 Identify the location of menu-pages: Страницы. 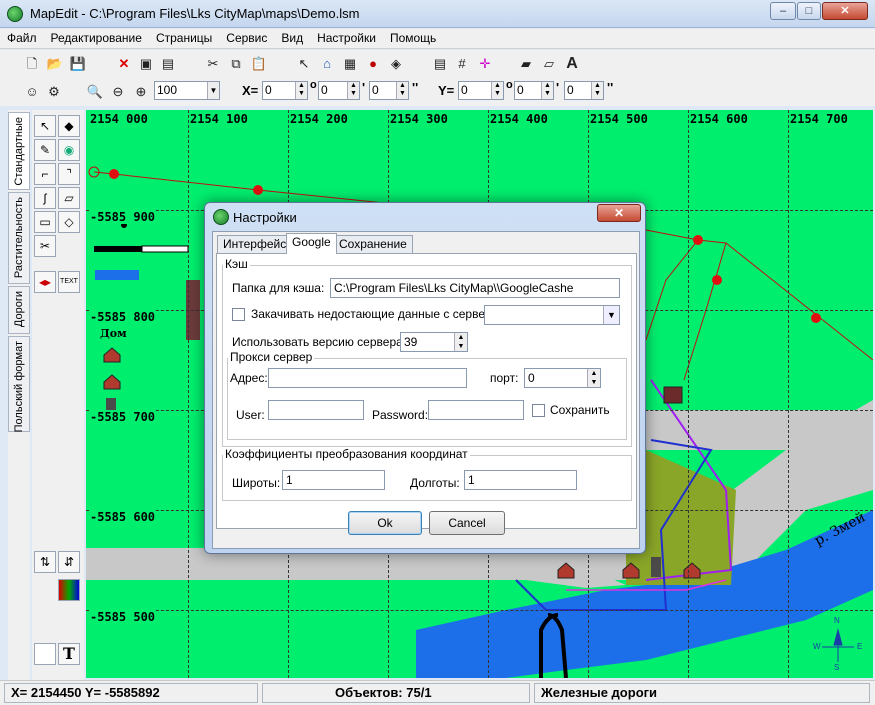
(184, 38).